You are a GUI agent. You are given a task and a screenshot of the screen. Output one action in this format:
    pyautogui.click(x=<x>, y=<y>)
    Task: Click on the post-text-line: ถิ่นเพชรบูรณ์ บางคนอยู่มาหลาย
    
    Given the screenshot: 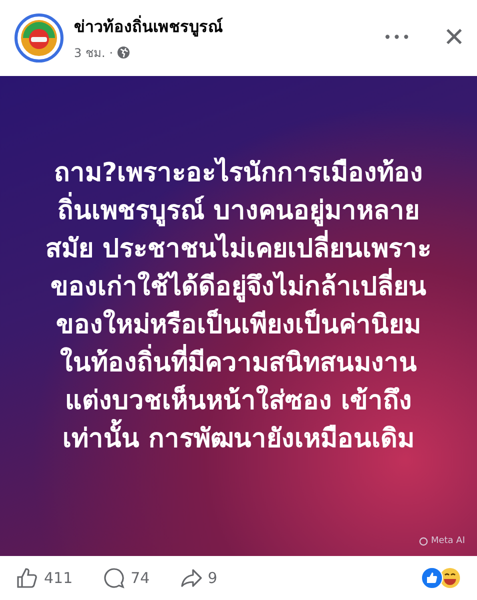 What is the action you would take?
    pyautogui.click(x=238, y=211)
    